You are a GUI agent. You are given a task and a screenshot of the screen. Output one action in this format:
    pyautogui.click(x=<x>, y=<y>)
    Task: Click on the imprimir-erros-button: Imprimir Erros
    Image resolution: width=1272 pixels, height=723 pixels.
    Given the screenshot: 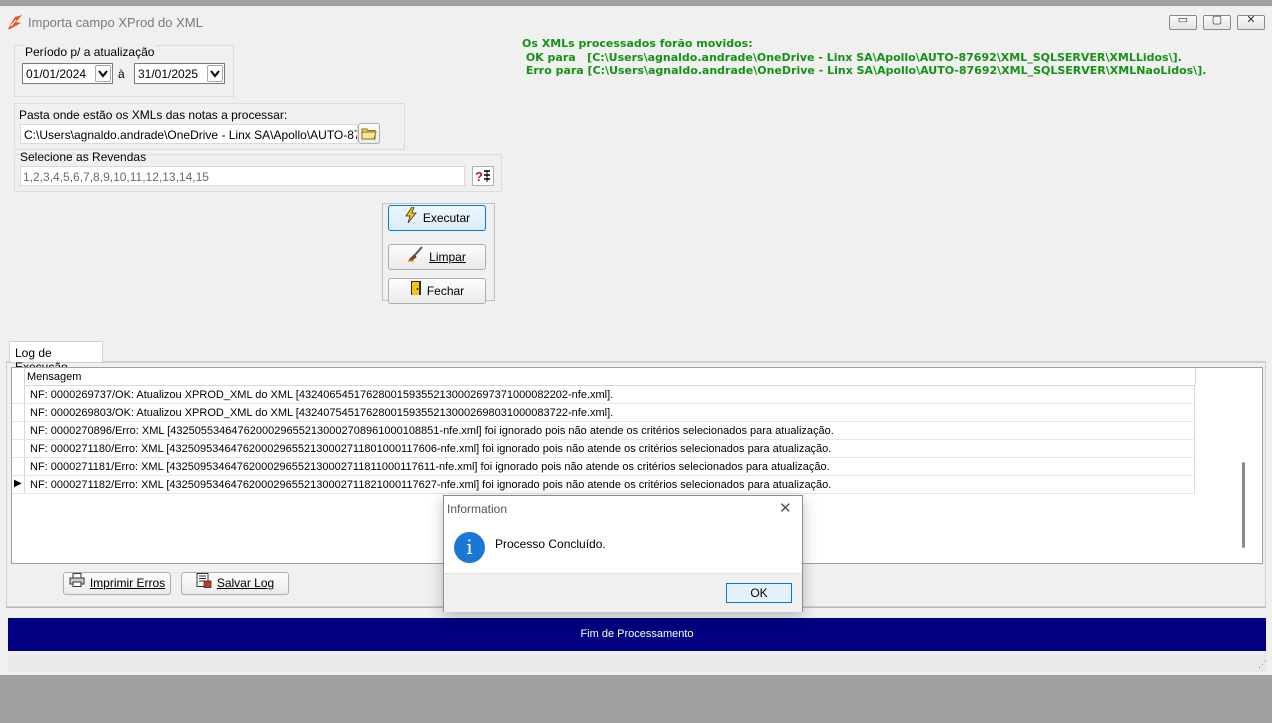 What is the action you would take?
    pyautogui.click(x=117, y=583)
    